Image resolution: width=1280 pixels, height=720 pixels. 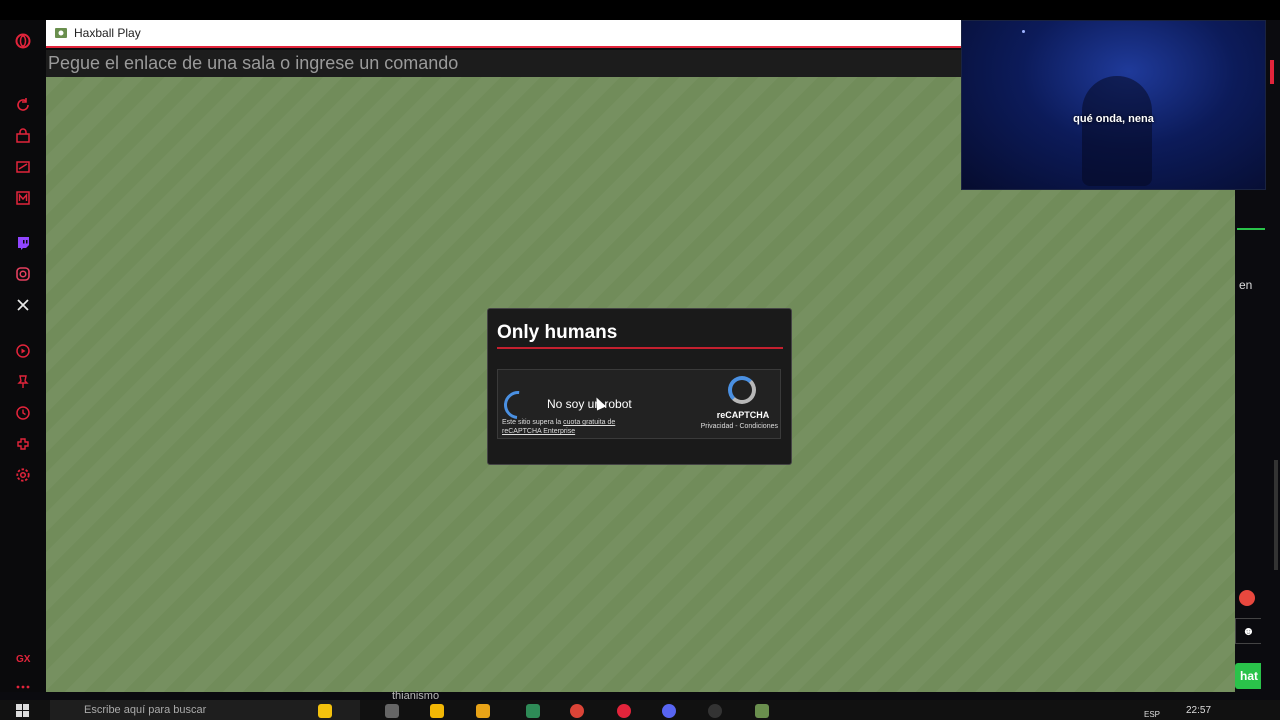 What do you see at coordinates (23, 444) in the screenshot?
I see `extensions-icon` at bounding box center [23, 444].